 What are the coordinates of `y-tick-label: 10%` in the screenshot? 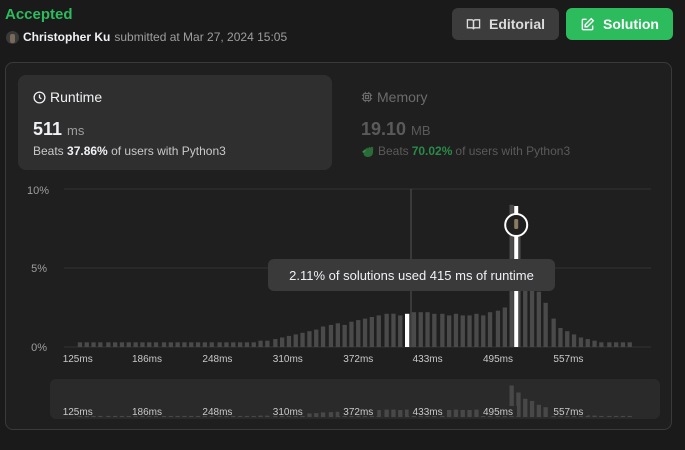 It's located at (38, 191).